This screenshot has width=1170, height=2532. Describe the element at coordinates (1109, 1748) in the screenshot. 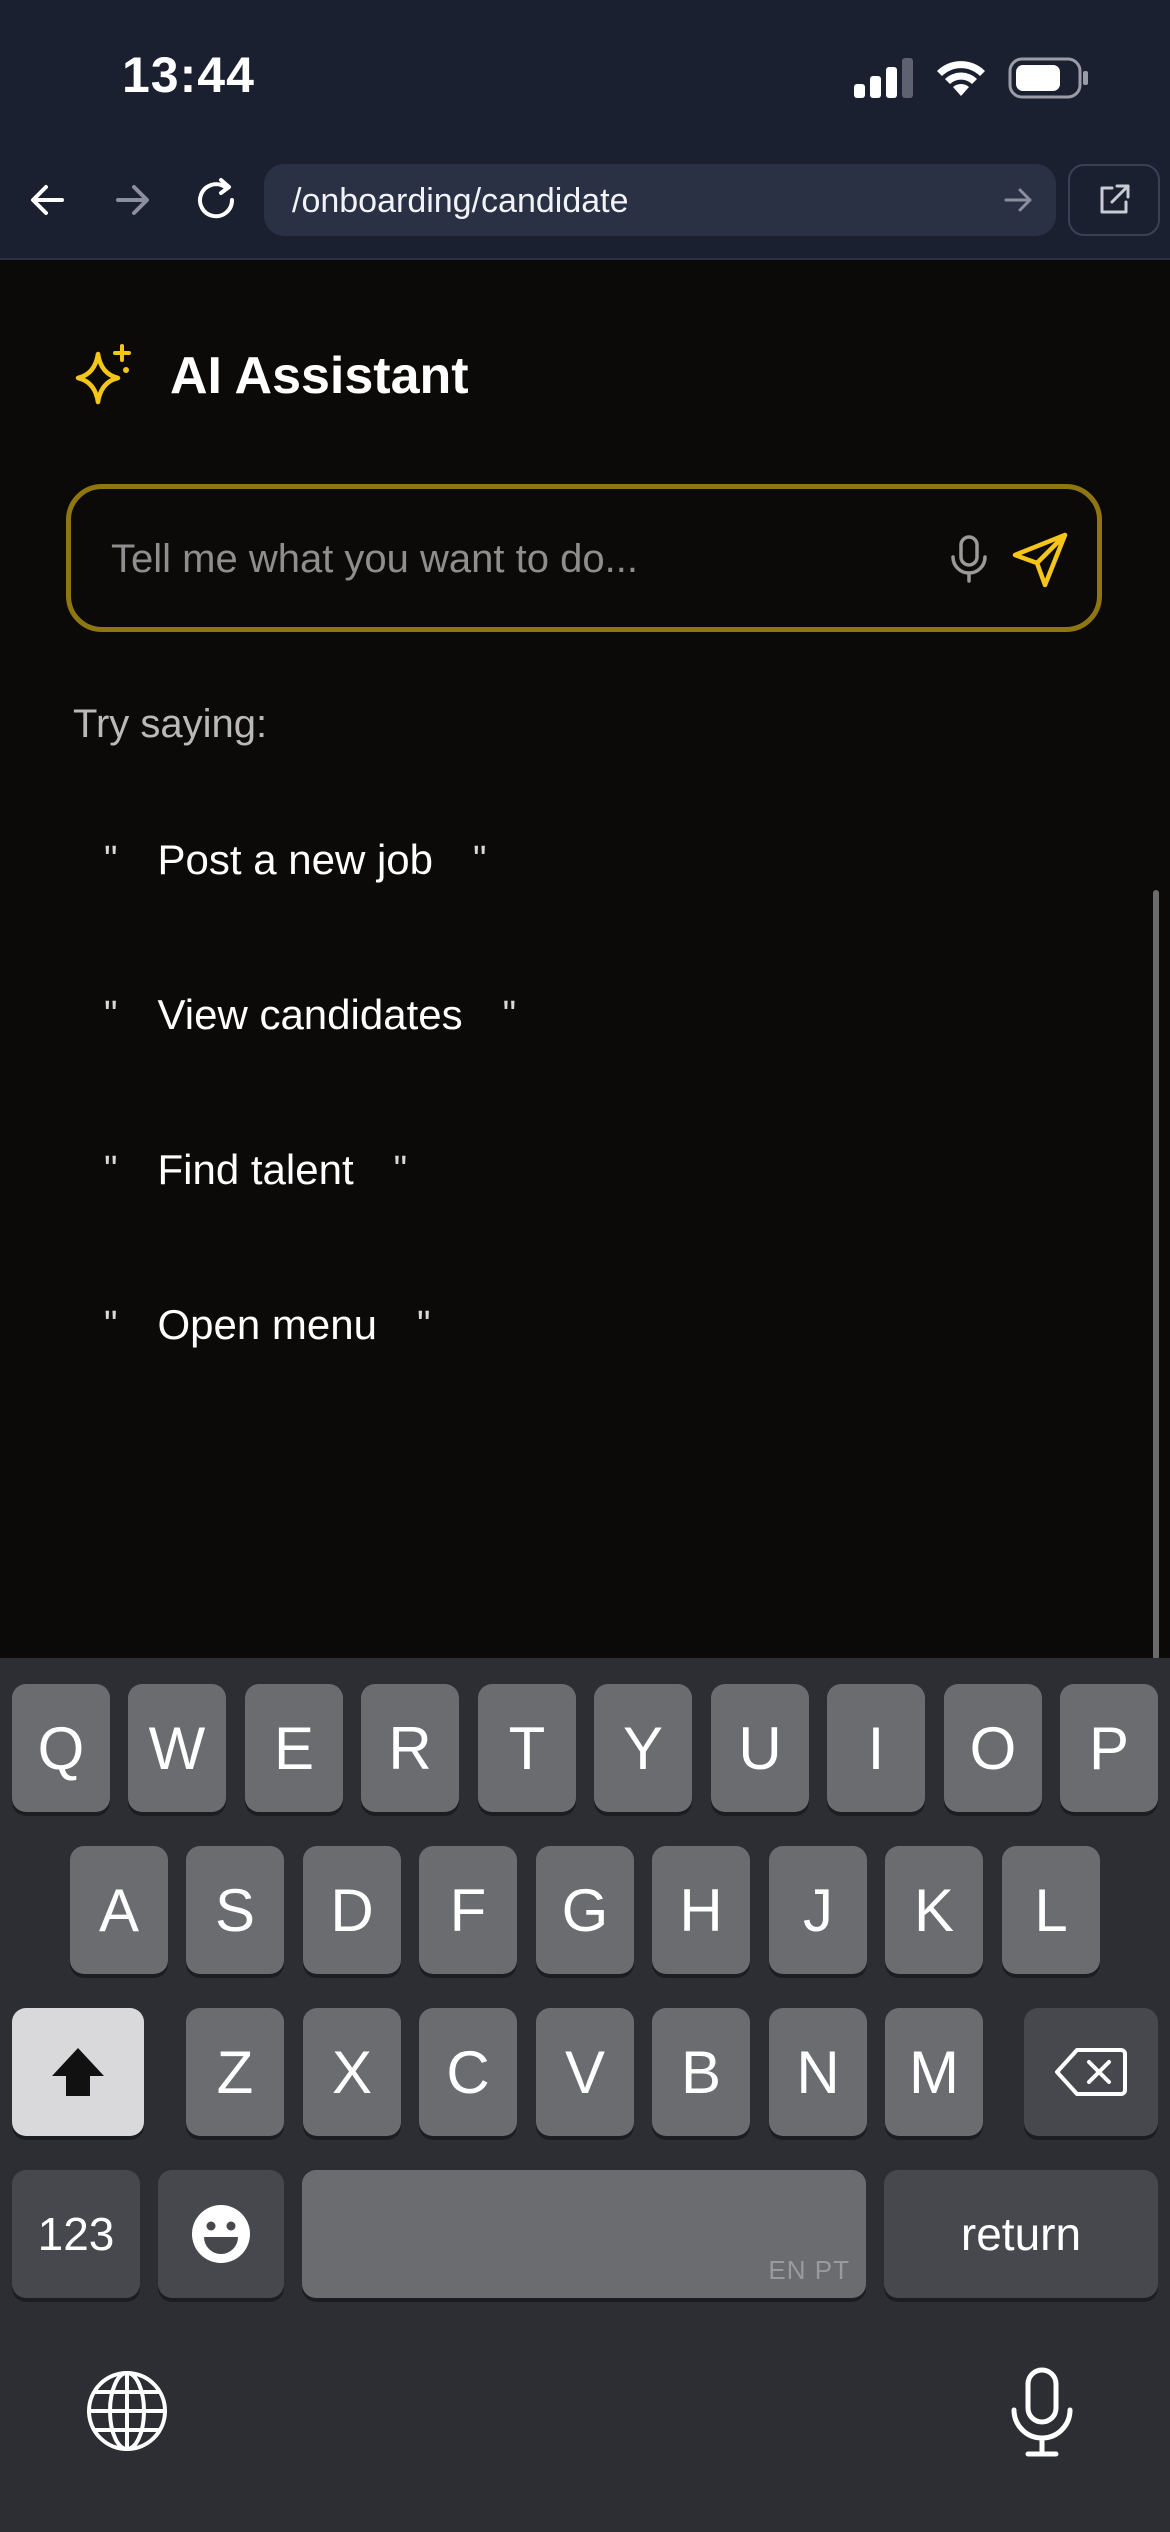

I see `key-p: P` at that location.